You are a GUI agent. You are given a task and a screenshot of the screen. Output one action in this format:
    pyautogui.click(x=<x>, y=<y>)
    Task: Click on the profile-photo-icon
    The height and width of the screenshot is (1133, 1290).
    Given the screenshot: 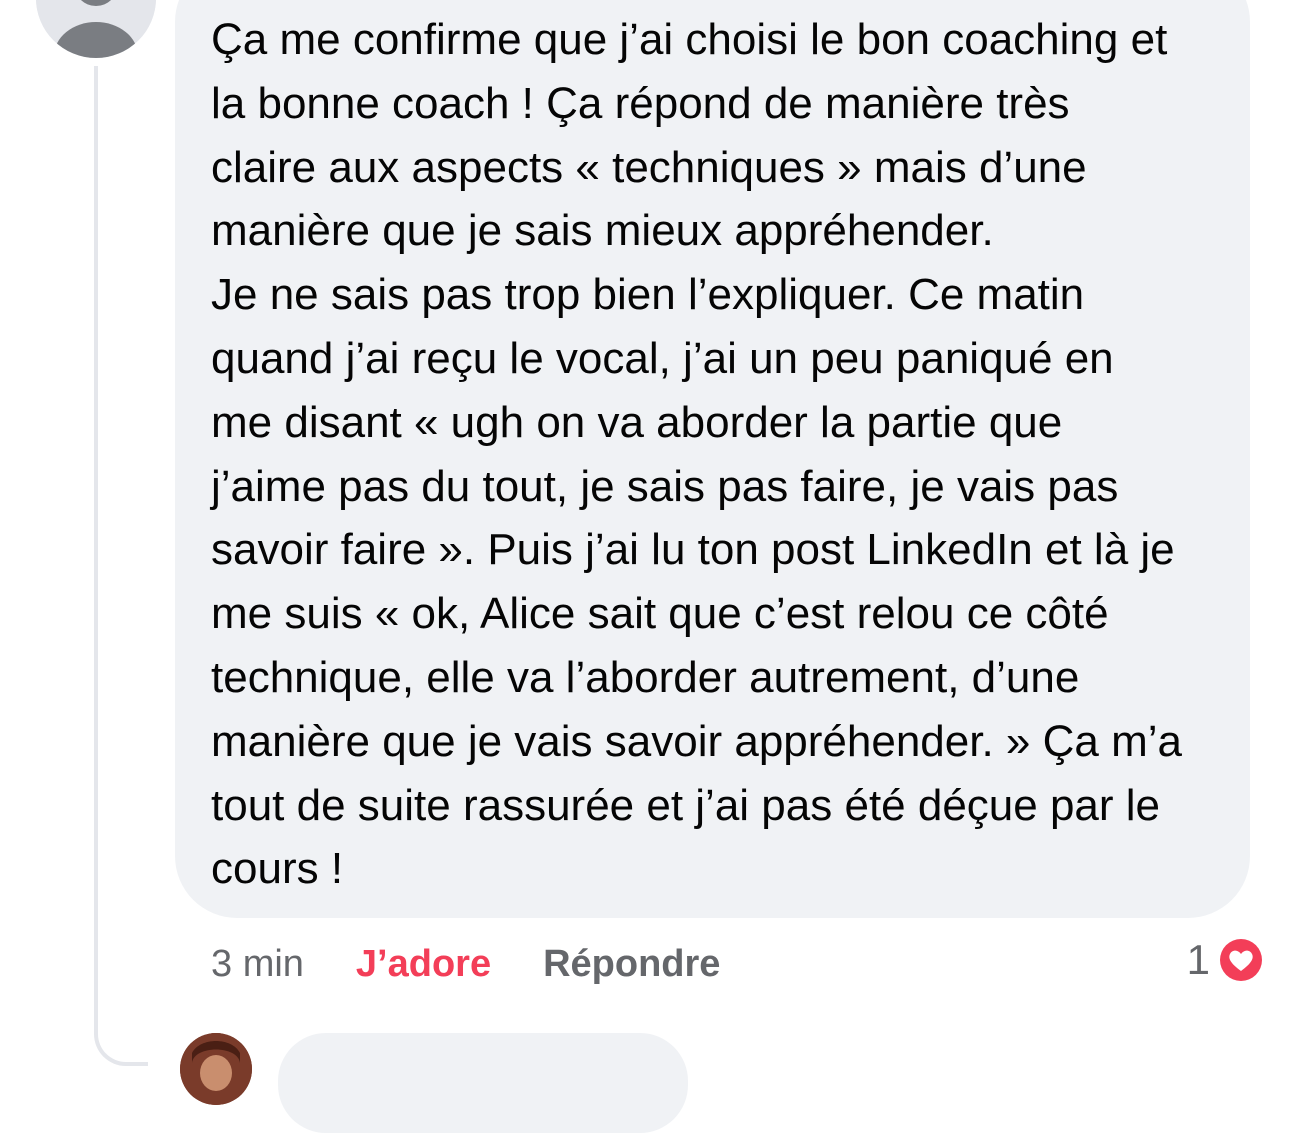 What is the action you would take?
    pyautogui.click(x=216, y=1069)
    